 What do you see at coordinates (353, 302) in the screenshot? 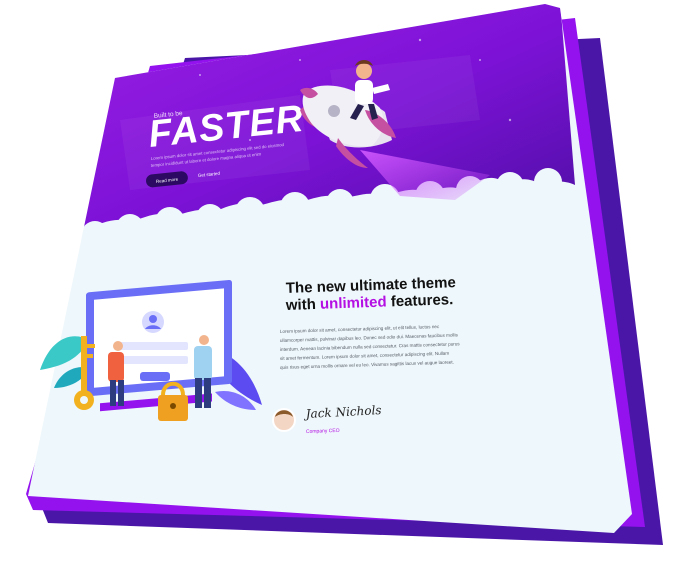
I see `highlight-word: unlimited` at bounding box center [353, 302].